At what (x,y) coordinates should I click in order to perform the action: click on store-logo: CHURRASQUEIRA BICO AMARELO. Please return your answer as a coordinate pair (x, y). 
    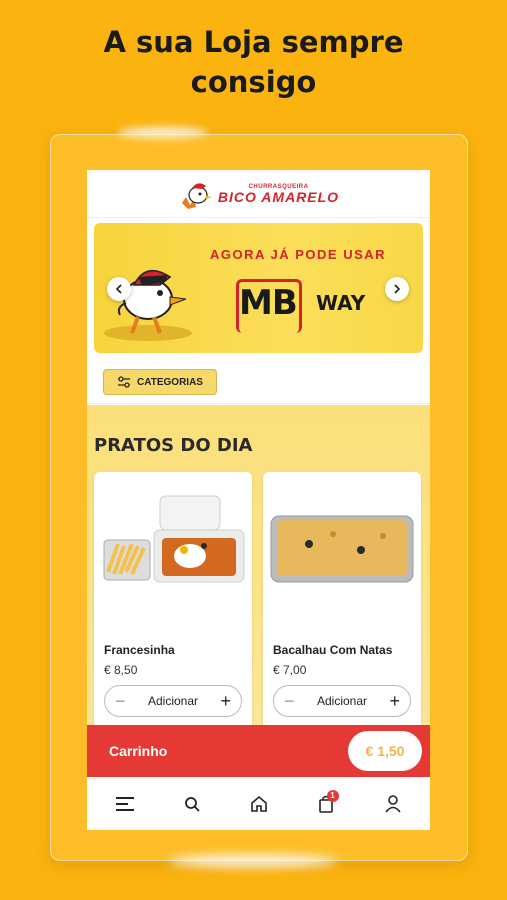
    Looking at the image, I should click on (258, 194).